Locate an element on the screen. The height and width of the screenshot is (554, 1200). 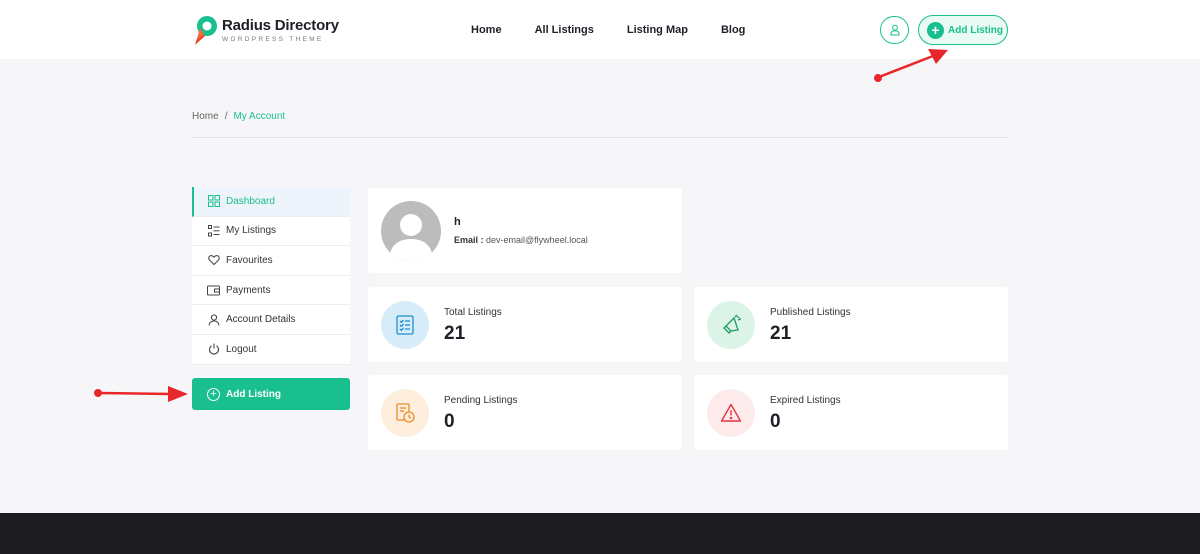
stat-label: Published Listings is located at coordinates (810, 312).